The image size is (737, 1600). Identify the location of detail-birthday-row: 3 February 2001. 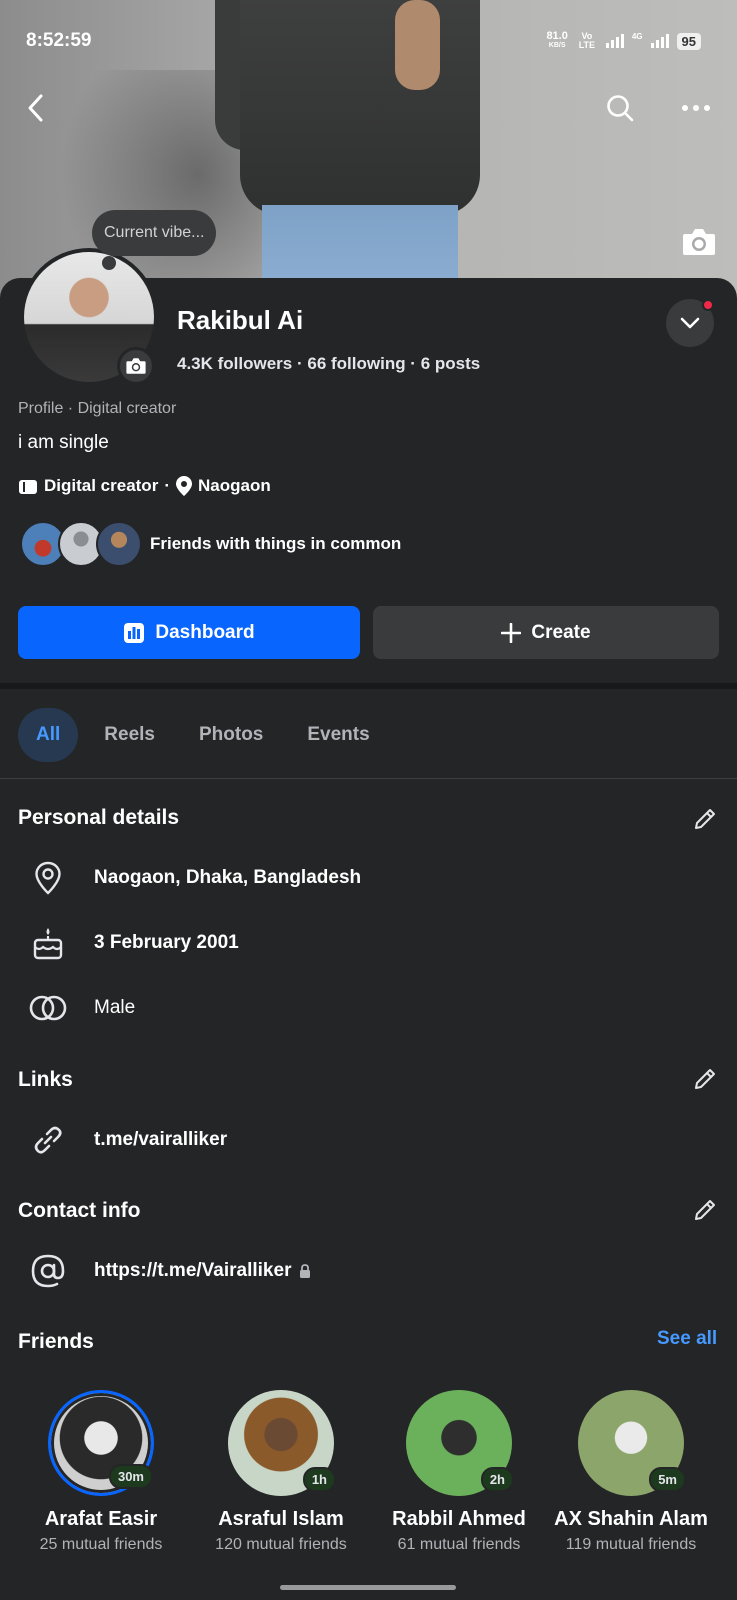
(133, 943).